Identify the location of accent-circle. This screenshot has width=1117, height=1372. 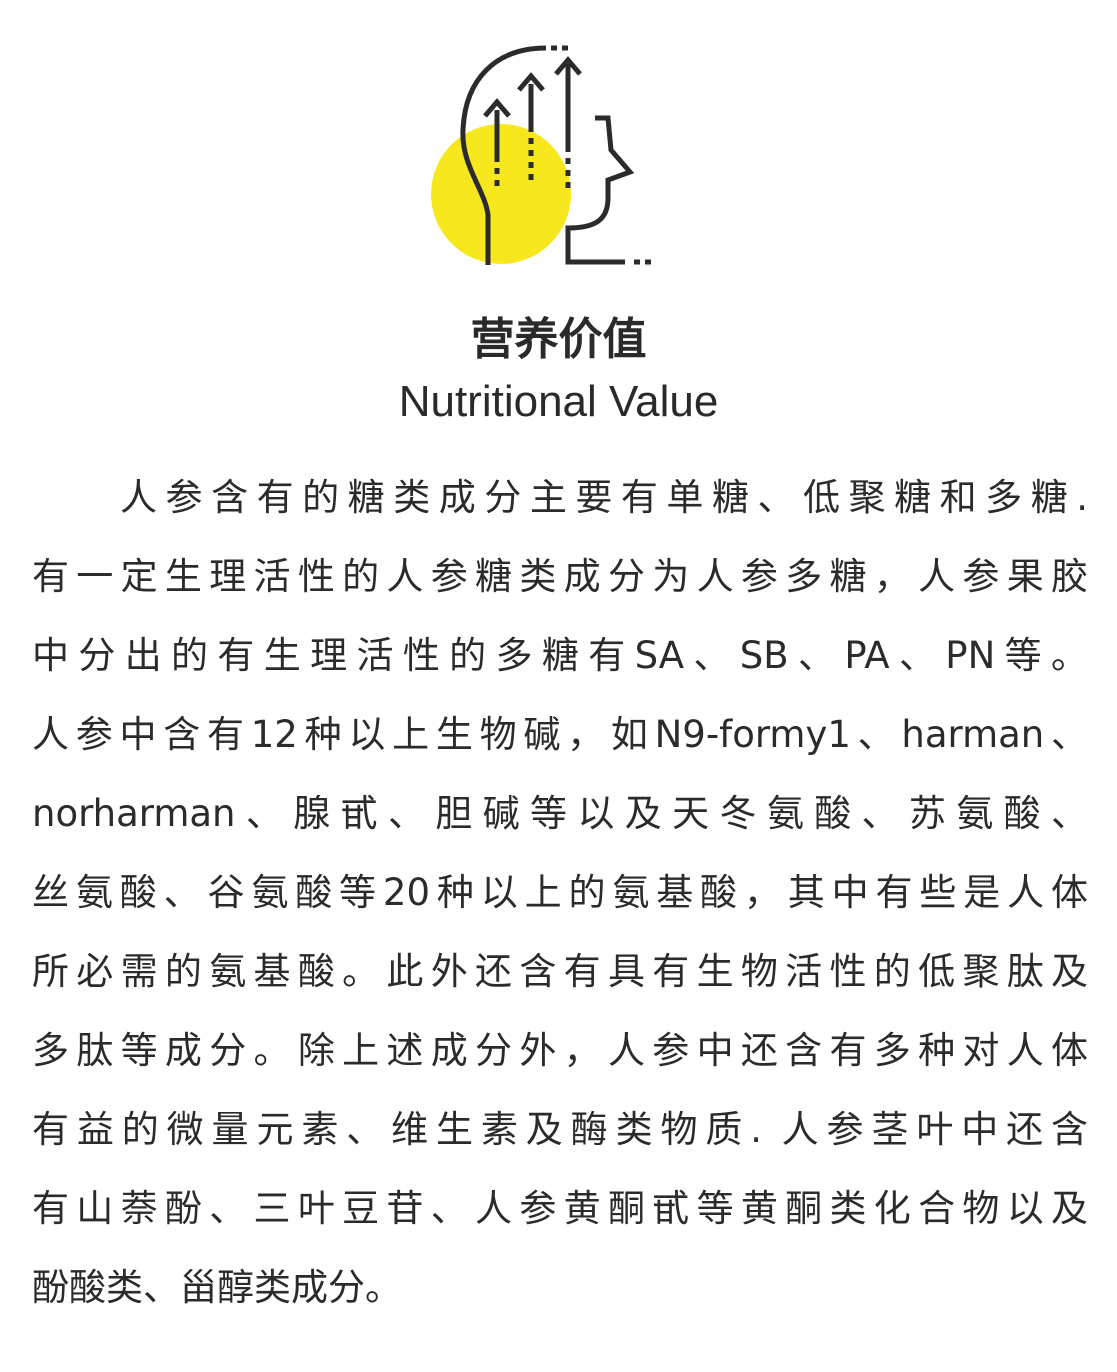
(501, 194).